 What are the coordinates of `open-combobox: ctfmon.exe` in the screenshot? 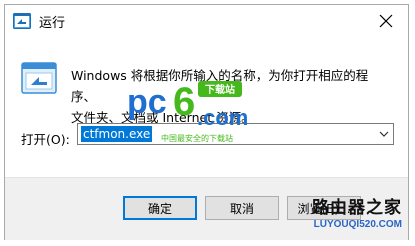 It's located at (235, 134).